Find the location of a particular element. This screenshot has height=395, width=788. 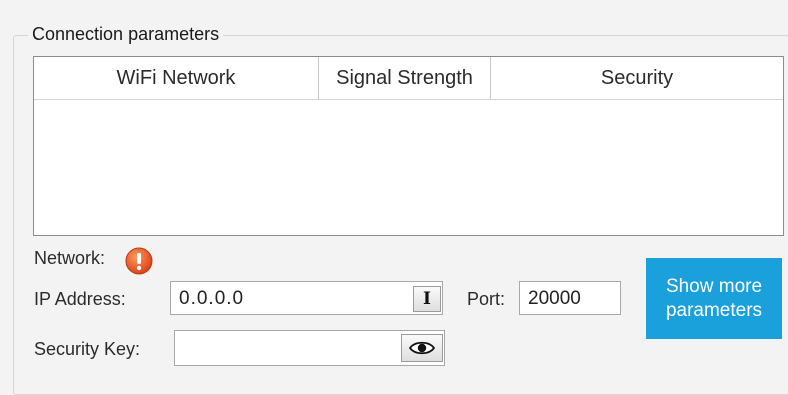

error-alert-icon is located at coordinates (139, 261).